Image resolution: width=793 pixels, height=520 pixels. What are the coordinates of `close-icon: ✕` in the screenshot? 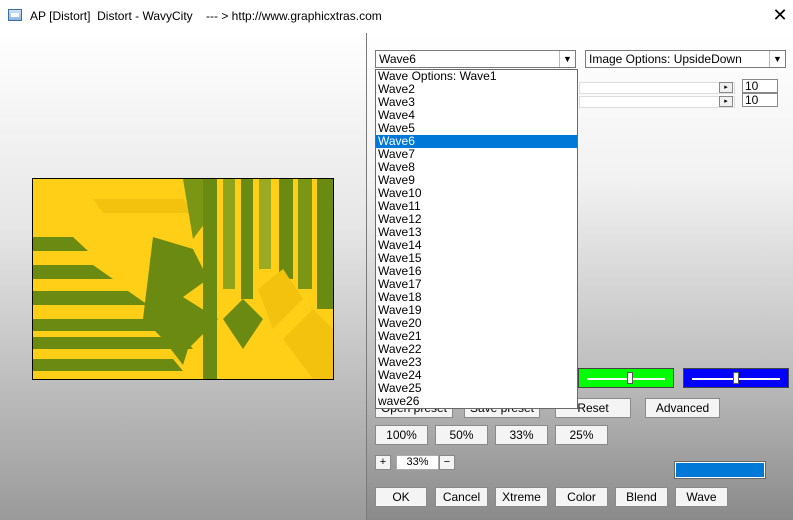 It's located at (780, 15).